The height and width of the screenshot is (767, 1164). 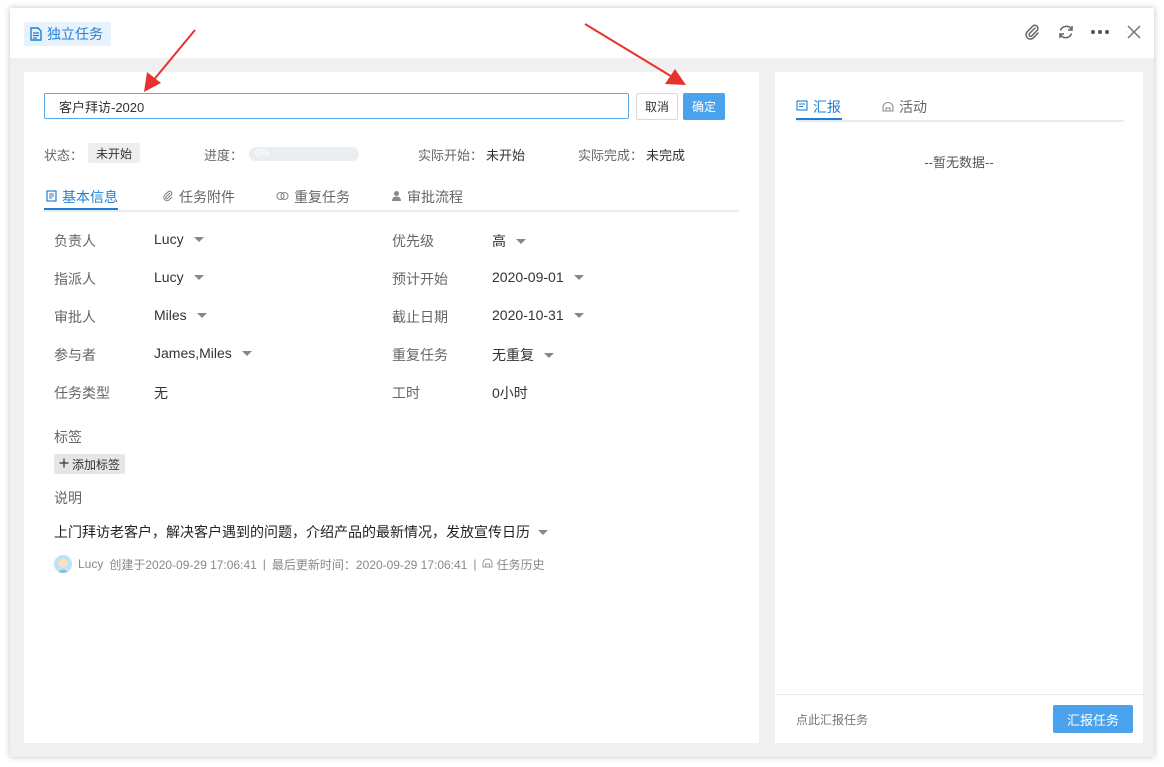 I want to click on progress-bar: 0%, so click(x=304, y=154).